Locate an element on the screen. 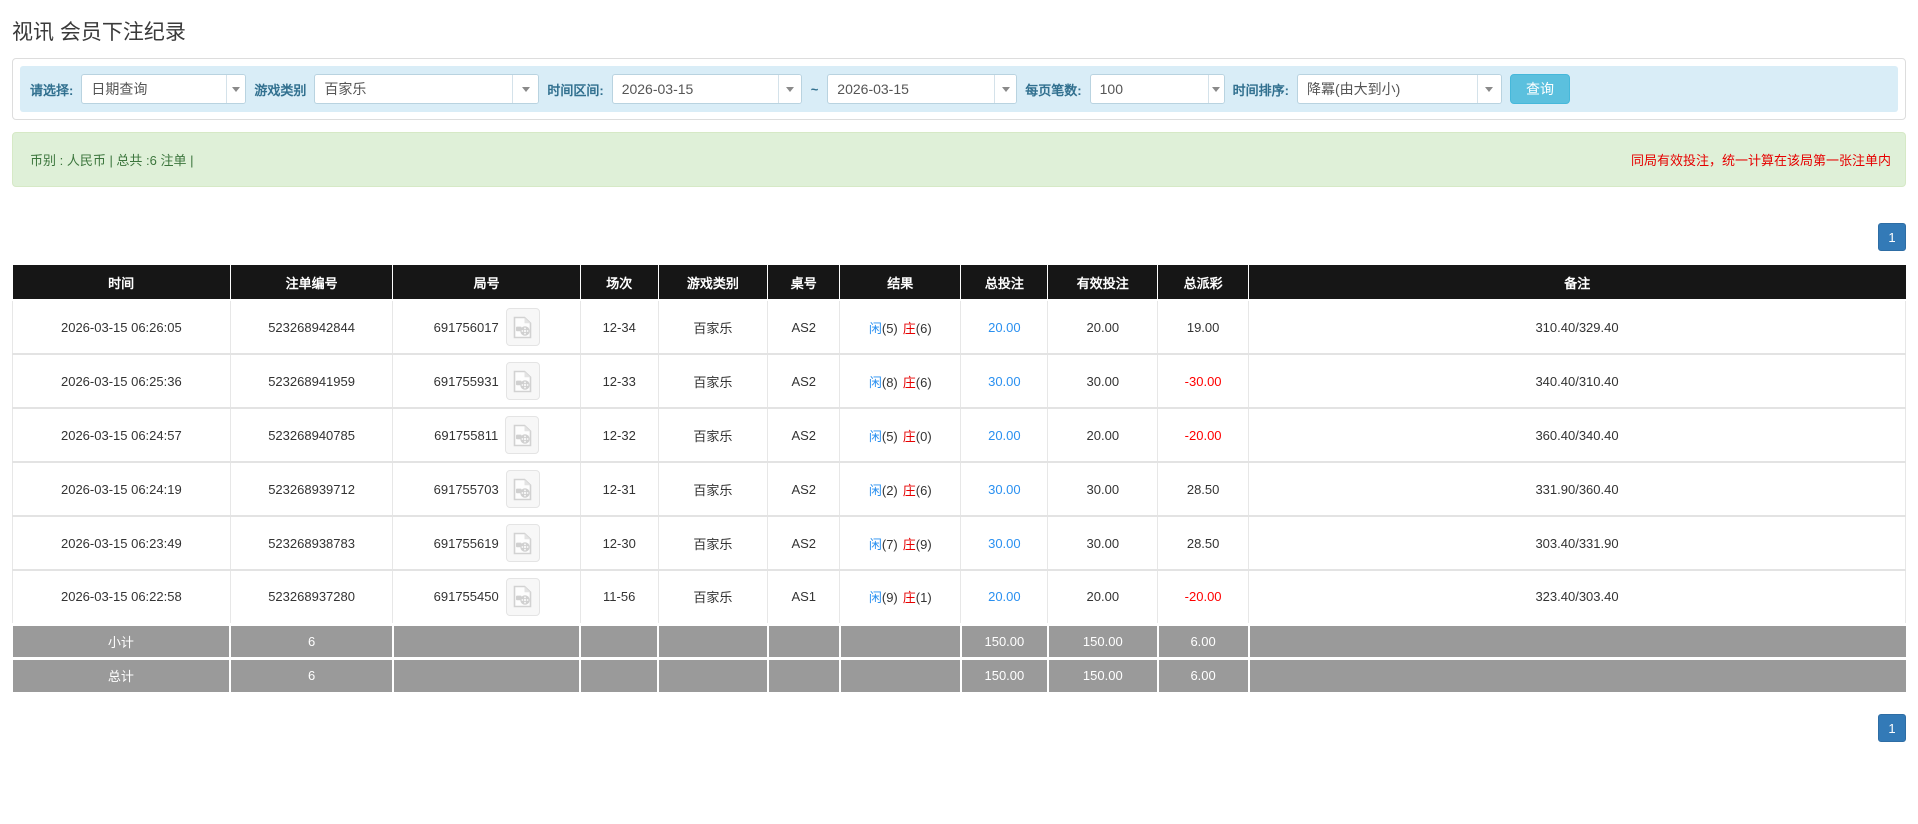  query-type-label: 请选择: is located at coordinates (52, 90).